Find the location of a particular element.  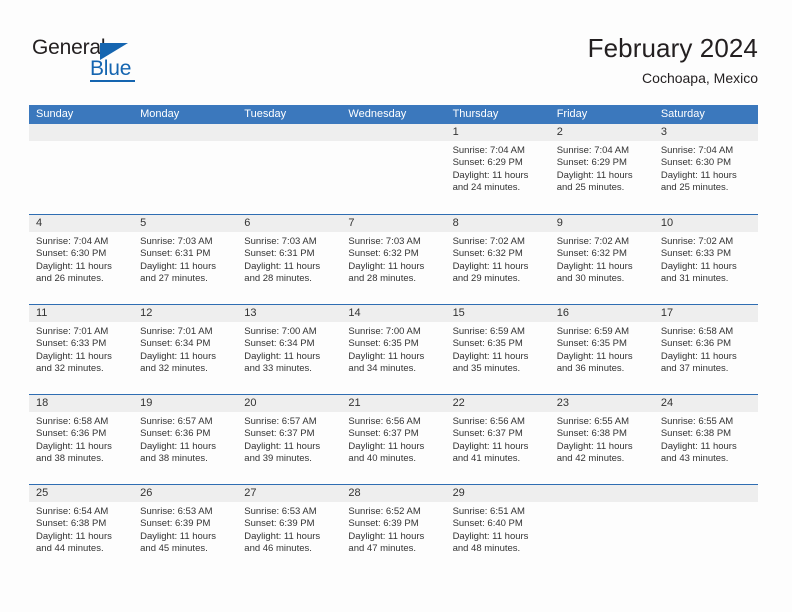

day-daylight-line2-text: and 37 minutes. is located at coordinates (694, 369).